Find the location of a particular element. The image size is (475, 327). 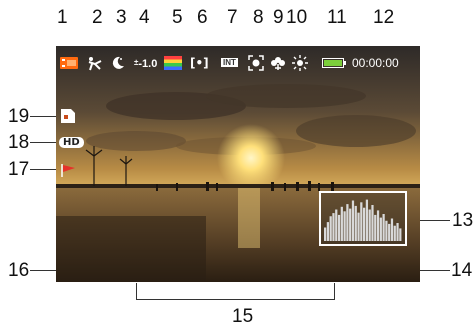

white-balance-icon is located at coordinates (173, 63).